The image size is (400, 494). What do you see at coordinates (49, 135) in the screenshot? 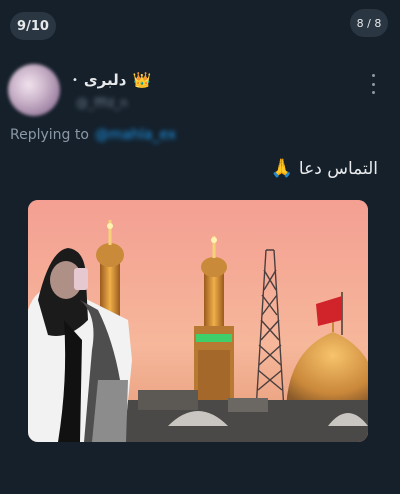
I see `replying-to-label: Replying to` at bounding box center [49, 135].